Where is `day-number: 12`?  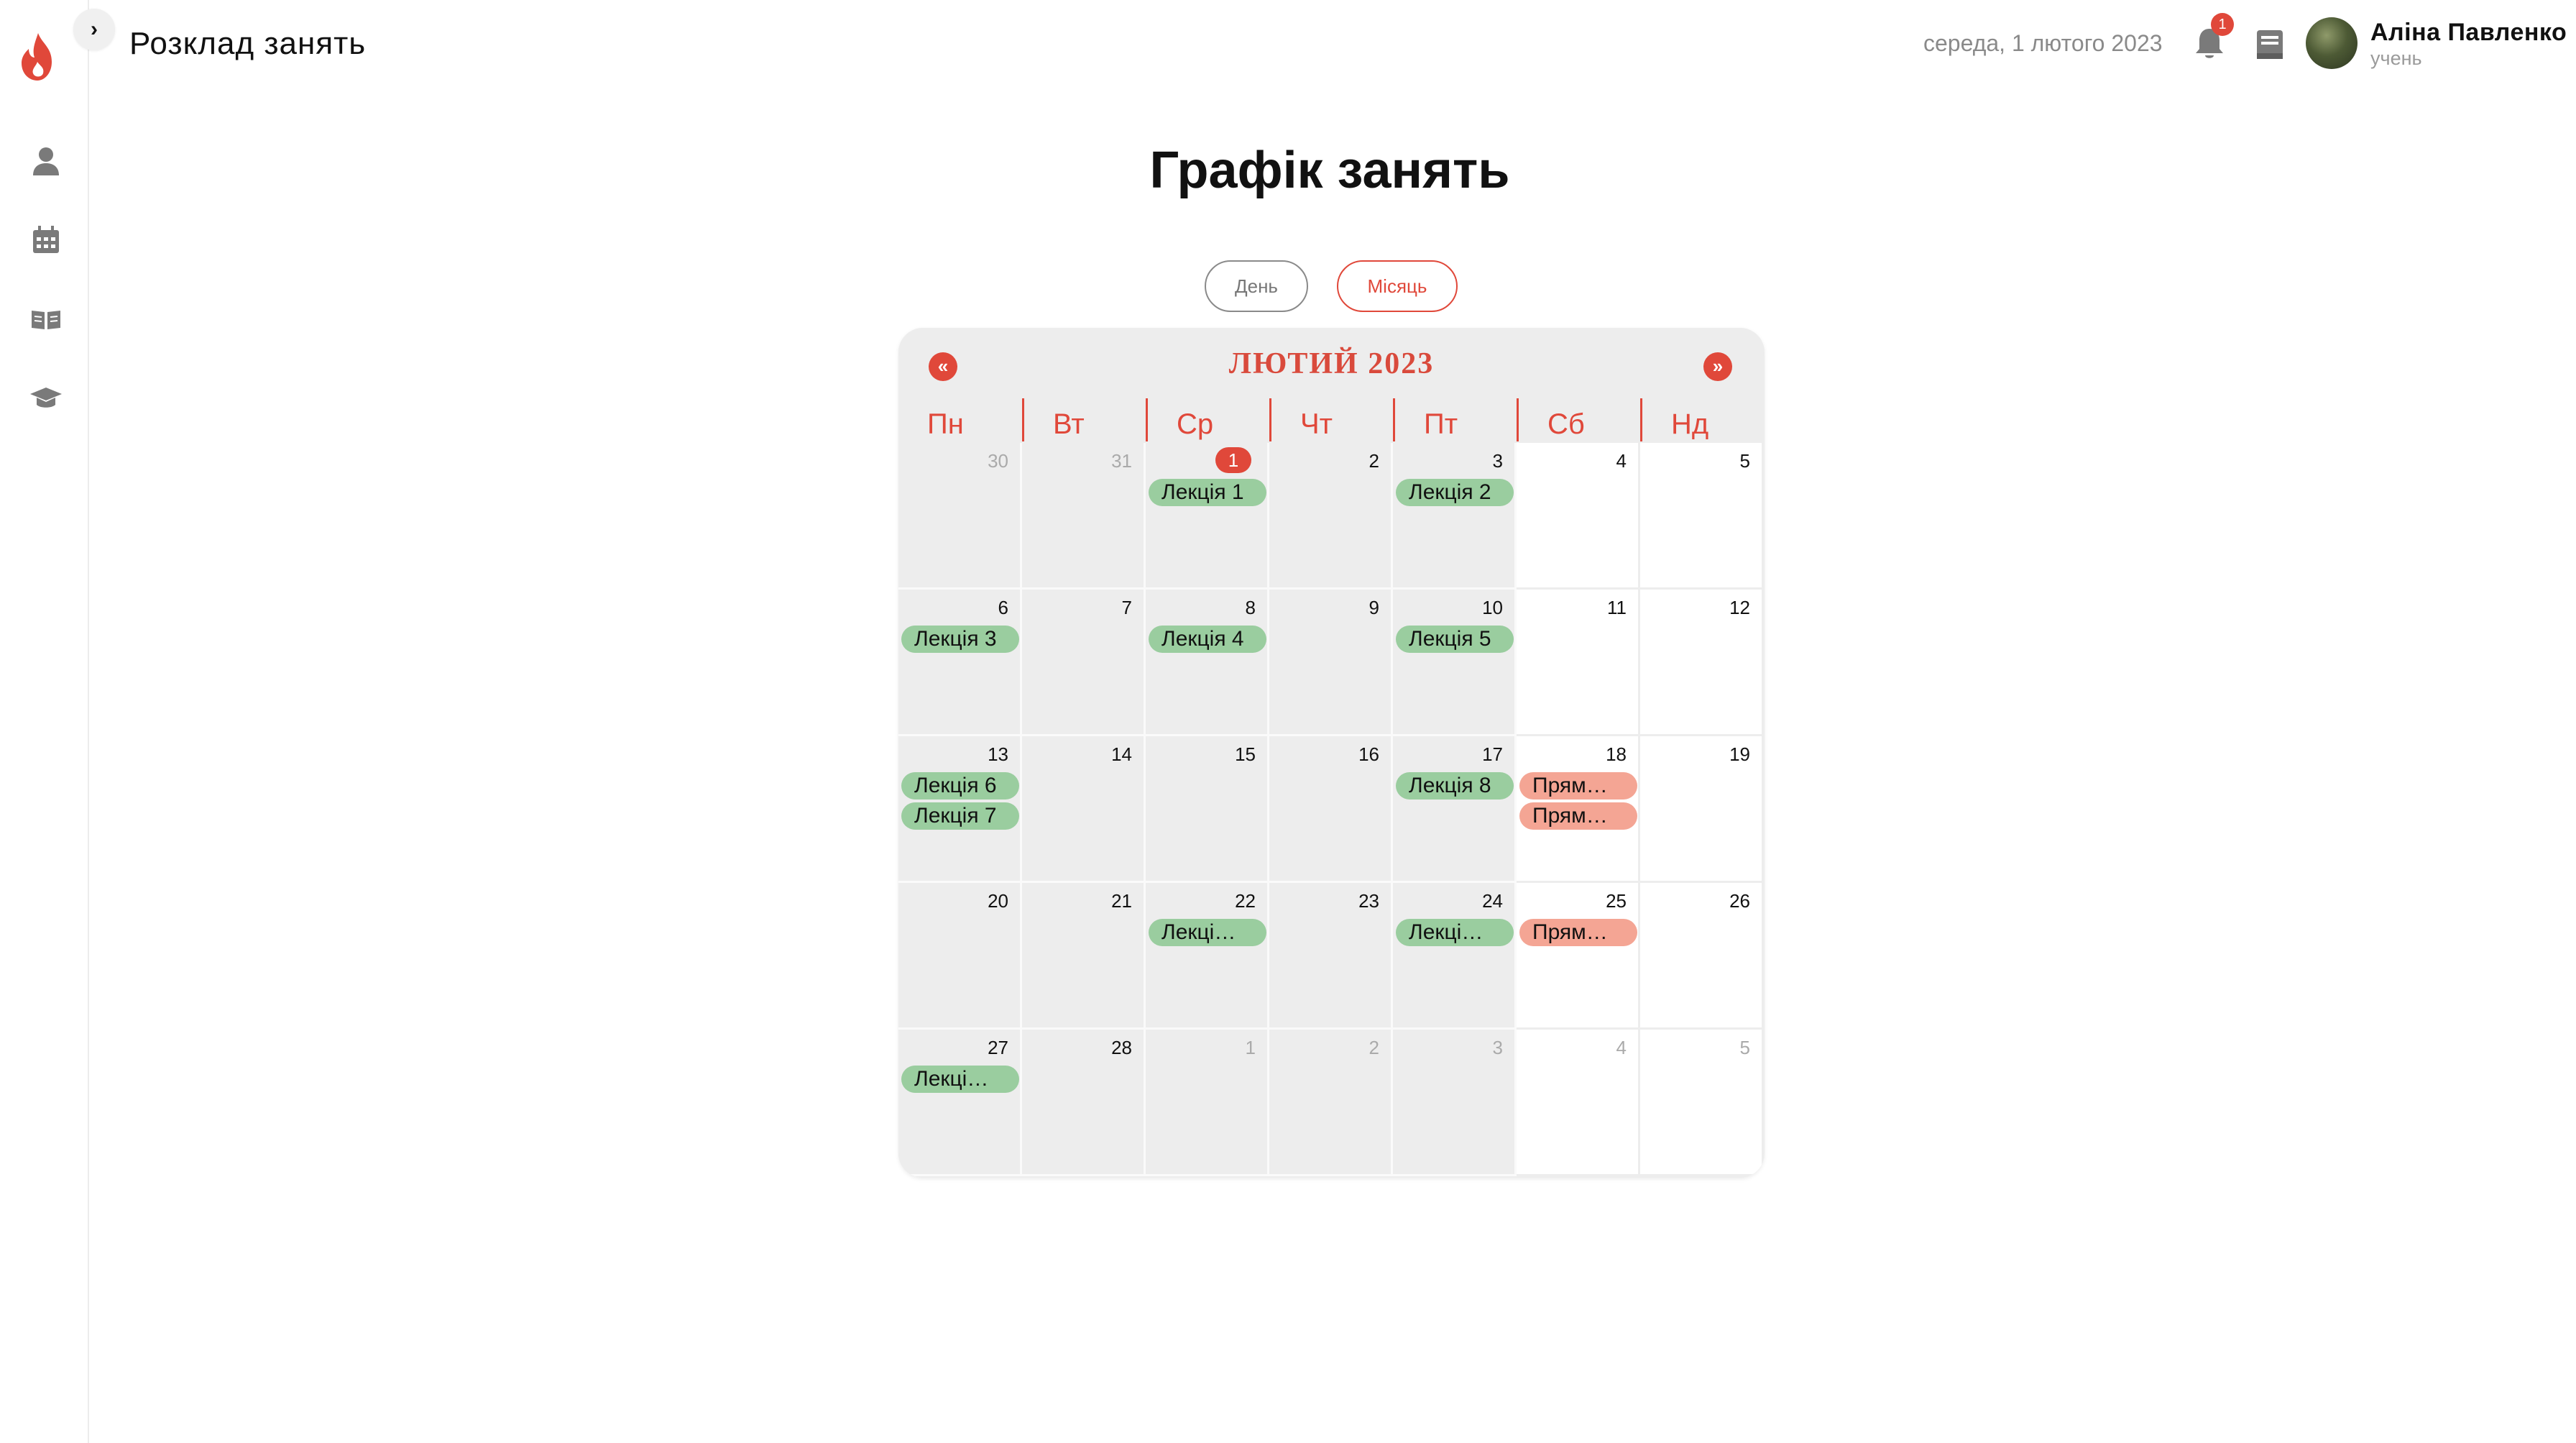
day-number: 12 is located at coordinates (1739, 608).